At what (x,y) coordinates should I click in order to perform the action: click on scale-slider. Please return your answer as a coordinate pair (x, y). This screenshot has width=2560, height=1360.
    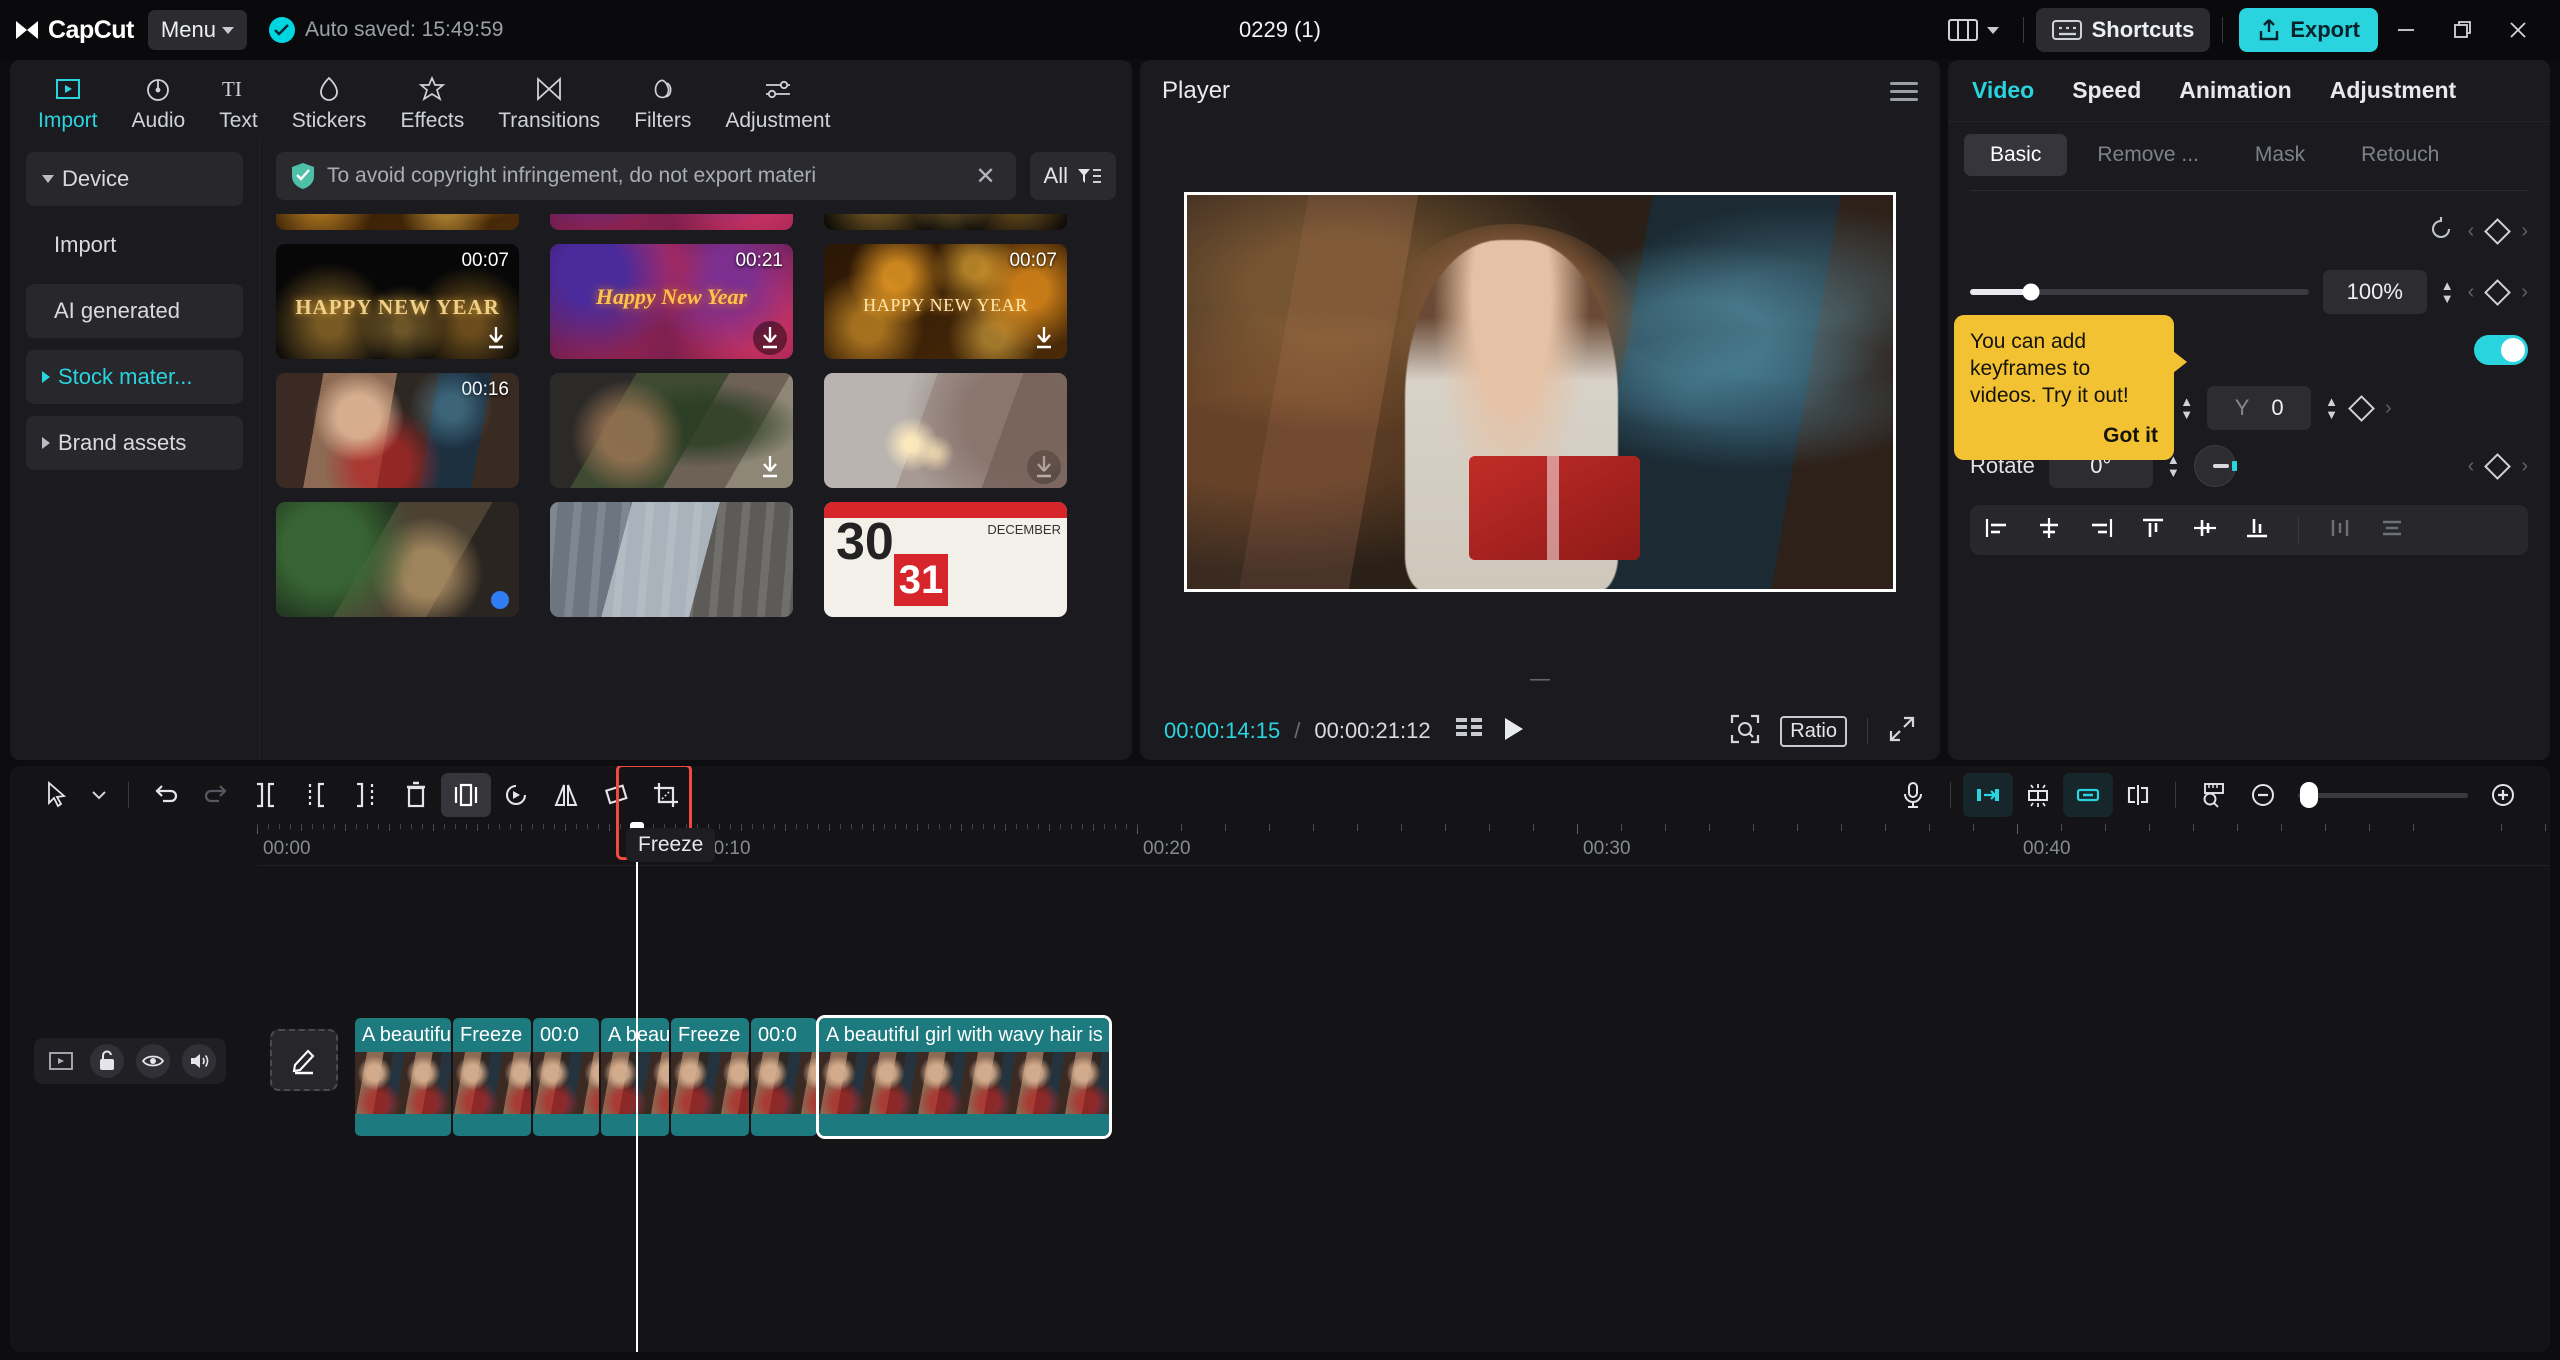
    Looking at the image, I should click on (2139, 292).